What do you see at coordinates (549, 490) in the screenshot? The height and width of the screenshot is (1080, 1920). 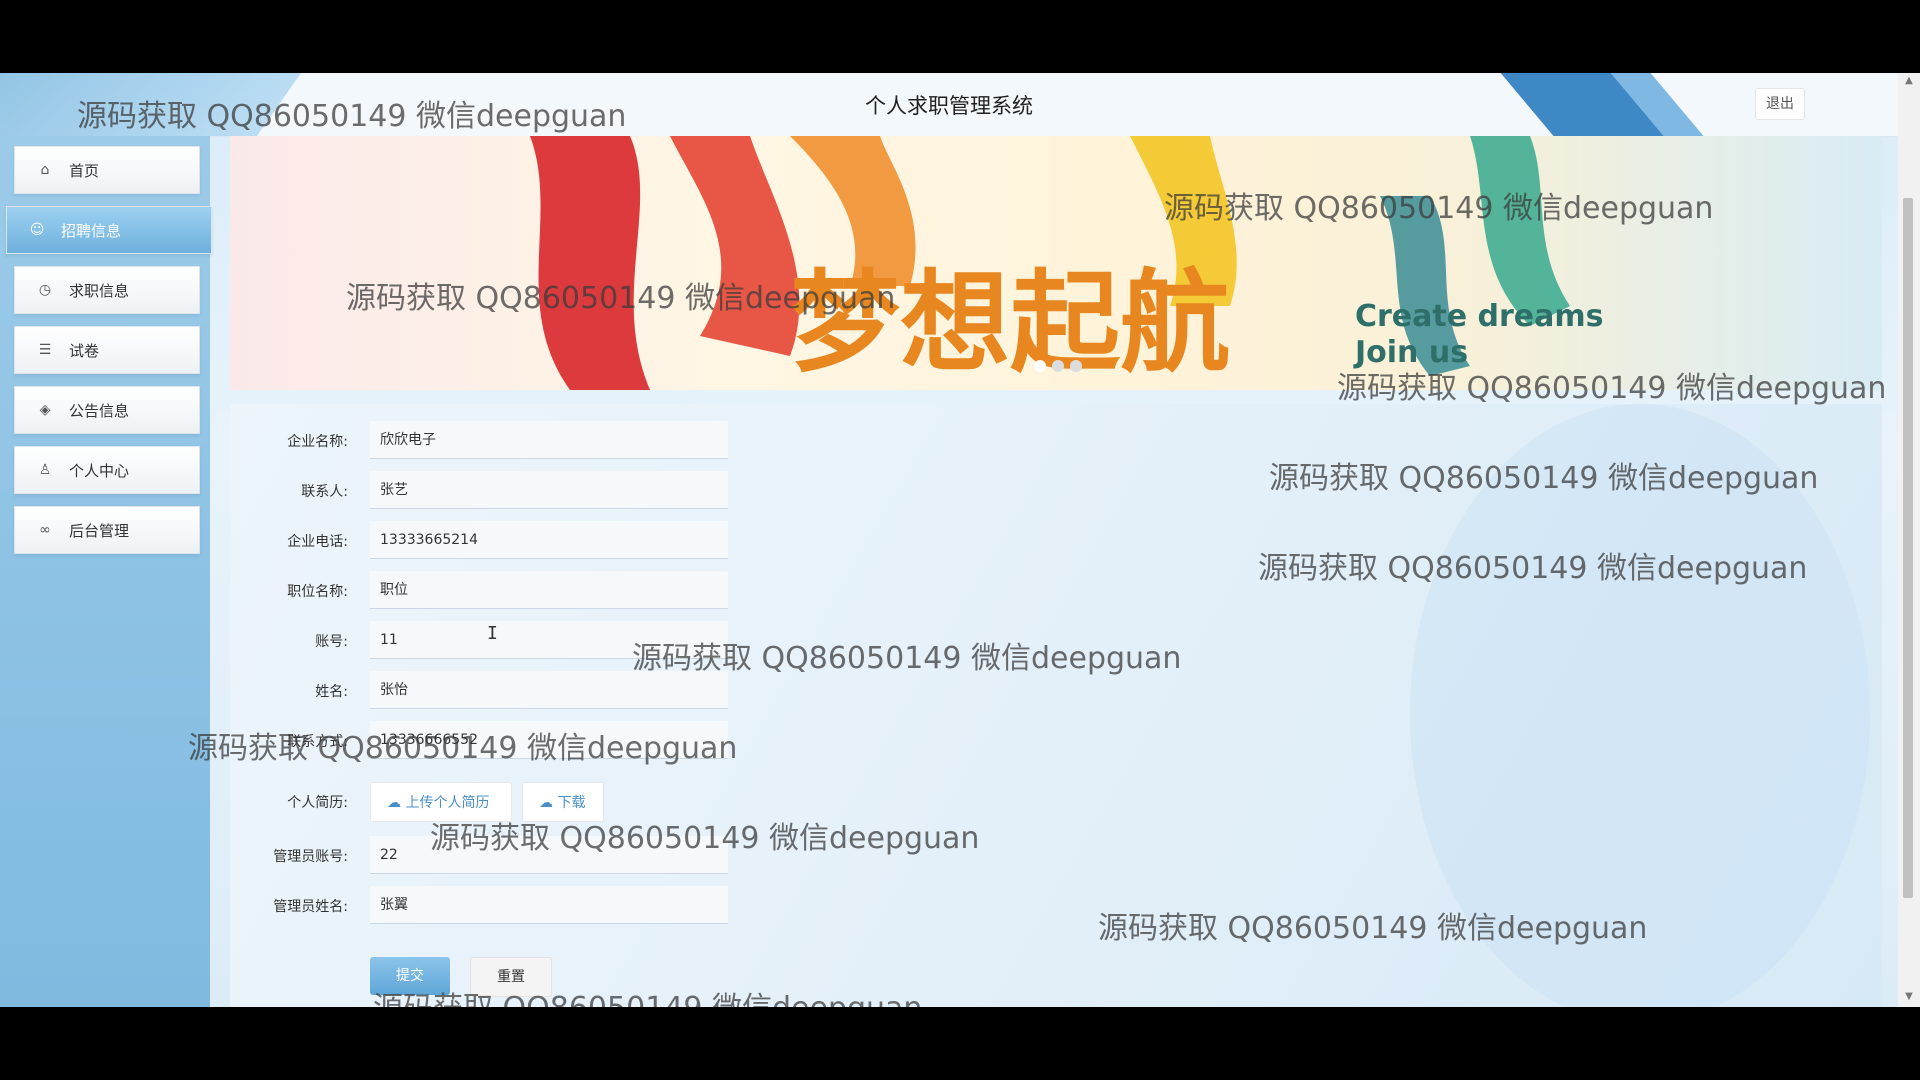 I see `contact-person-field: 张艺` at bounding box center [549, 490].